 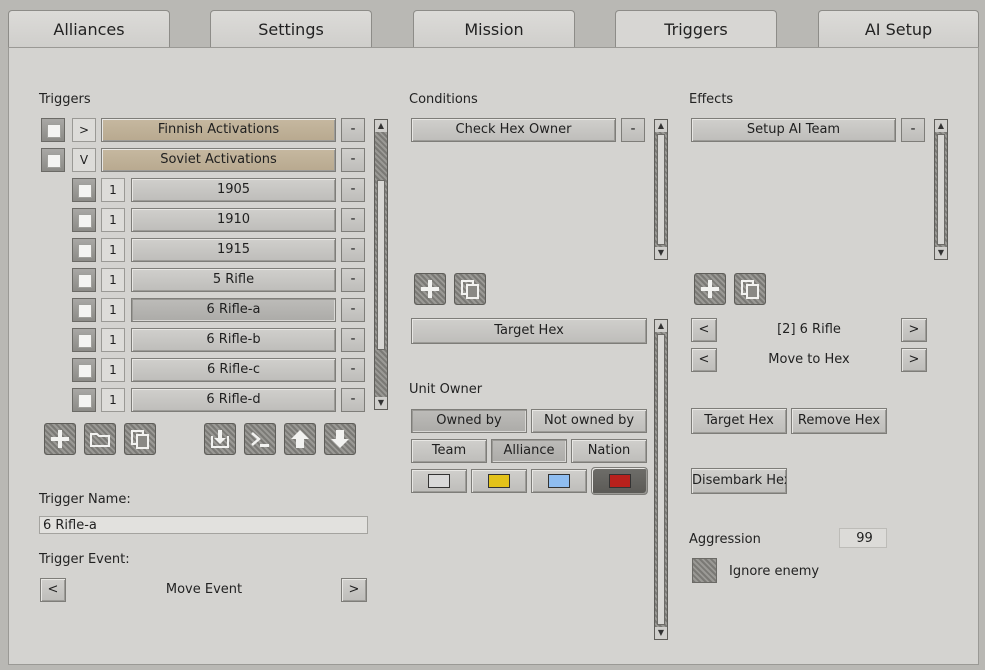 I want to click on copy-effect-button, so click(x=750, y=289).